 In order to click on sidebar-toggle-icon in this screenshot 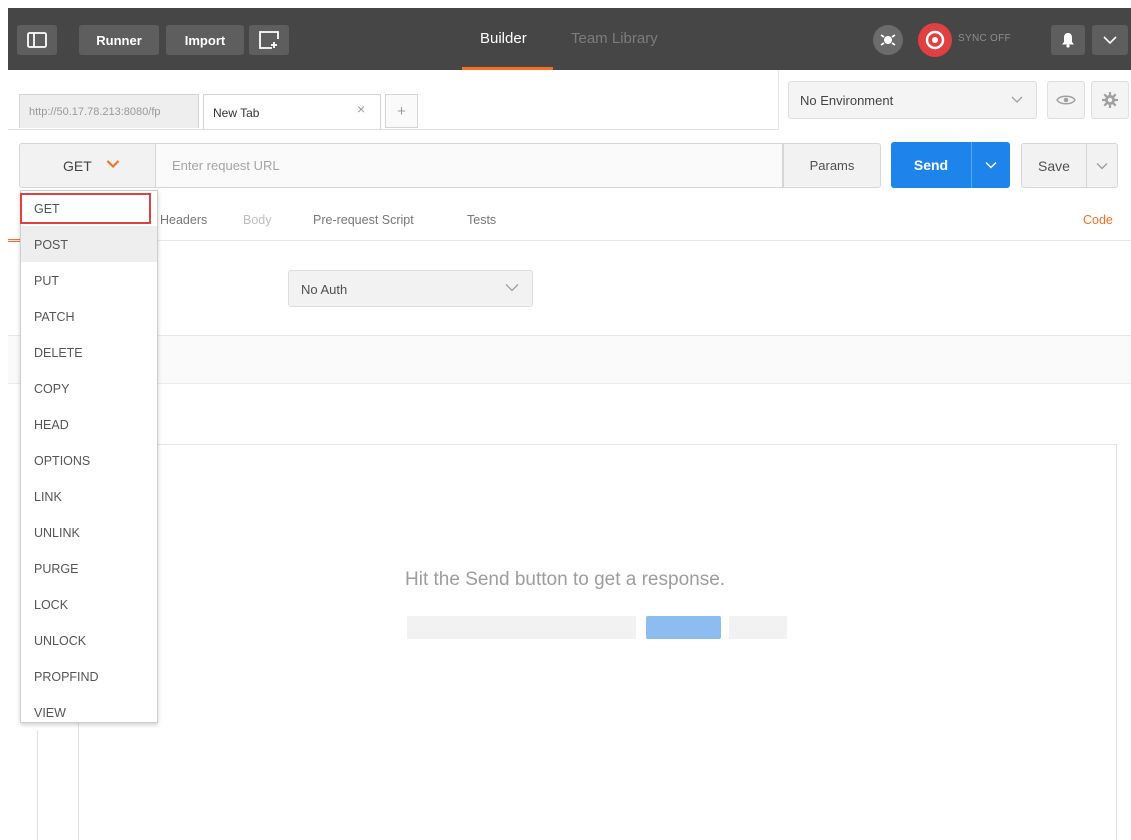, I will do `click(37, 40)`.